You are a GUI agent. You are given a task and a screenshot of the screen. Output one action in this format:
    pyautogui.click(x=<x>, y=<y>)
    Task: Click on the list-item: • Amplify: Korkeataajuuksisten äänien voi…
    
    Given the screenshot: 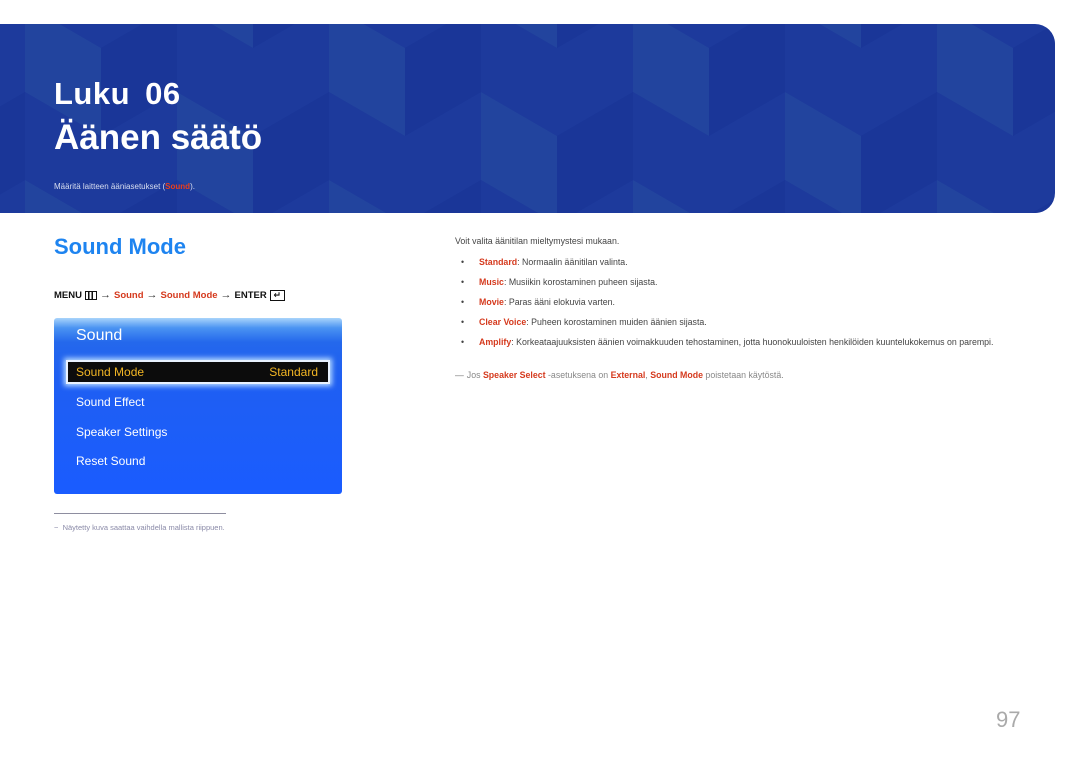 What is the action you would take?
    pyautogui.click(x=750, y=342)
    